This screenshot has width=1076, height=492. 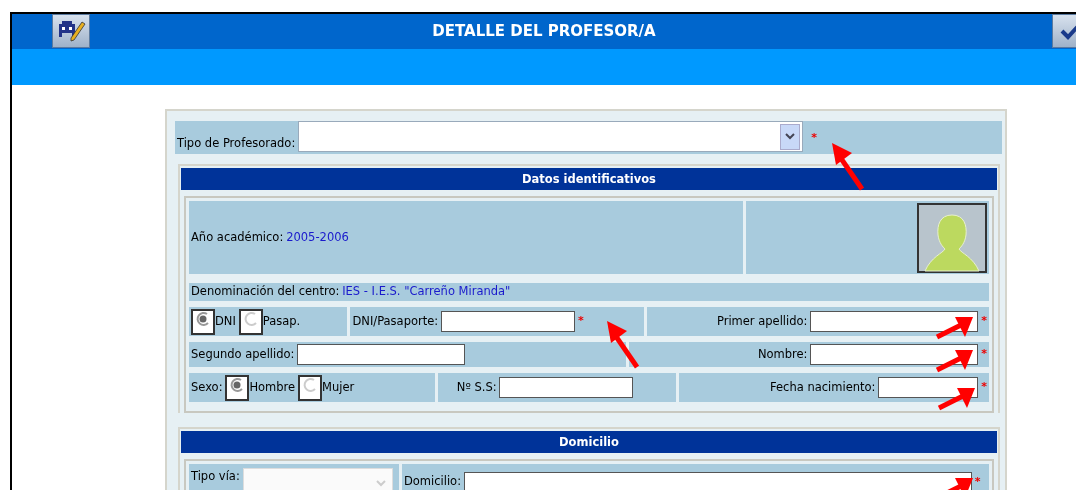 What do you see at coordinates (215, 476) in the screenshot?
I see `field-label: Tipo vía:` at bounding box center [215, 476].